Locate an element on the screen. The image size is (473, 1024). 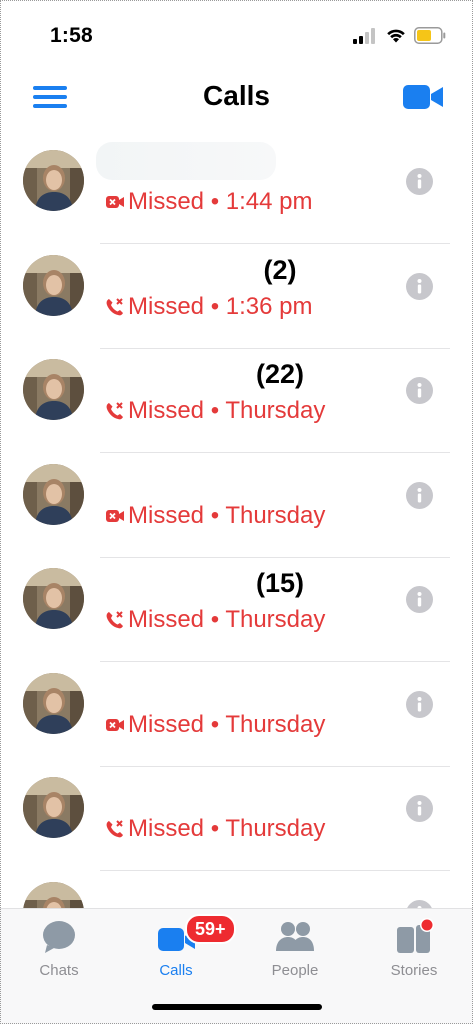
battery-icon is located at coordinates (430, 35).